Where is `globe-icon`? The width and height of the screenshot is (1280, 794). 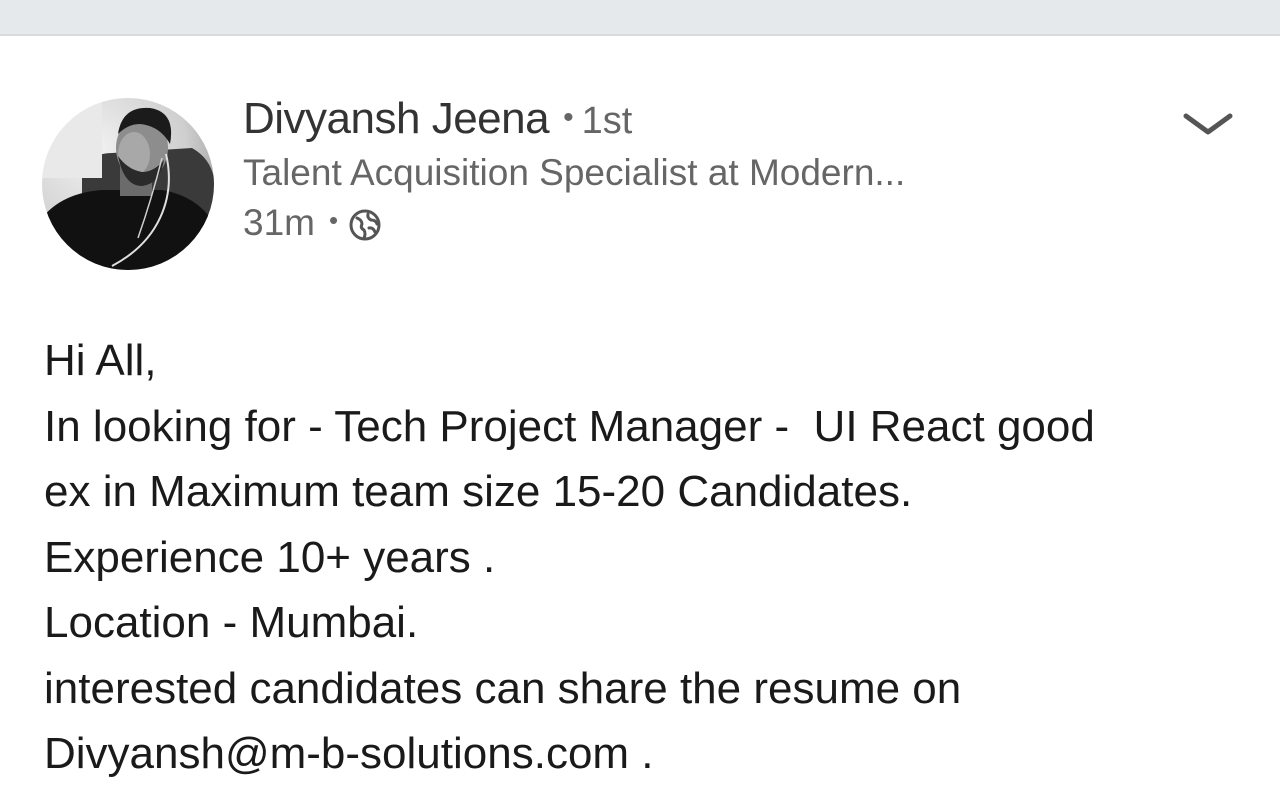
globe-icon is located at coordinates (365, 225).